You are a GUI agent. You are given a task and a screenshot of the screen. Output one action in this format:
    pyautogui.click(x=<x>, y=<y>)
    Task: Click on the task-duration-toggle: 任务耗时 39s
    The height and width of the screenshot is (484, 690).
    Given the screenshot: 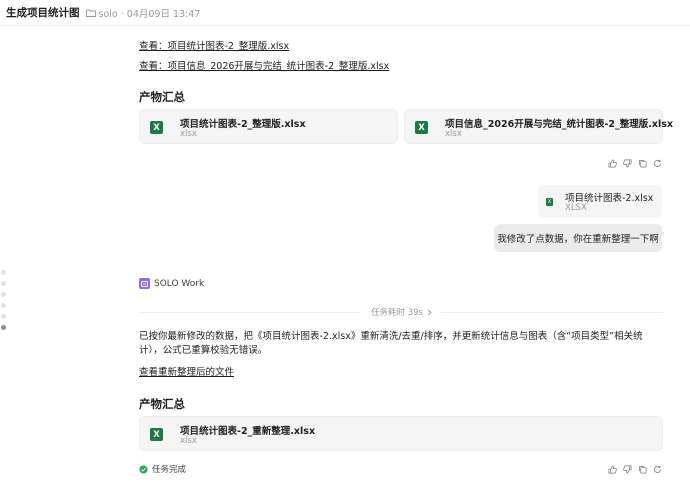 What is the action you would take?
    pyautogui.click(x=401, y=312)
    